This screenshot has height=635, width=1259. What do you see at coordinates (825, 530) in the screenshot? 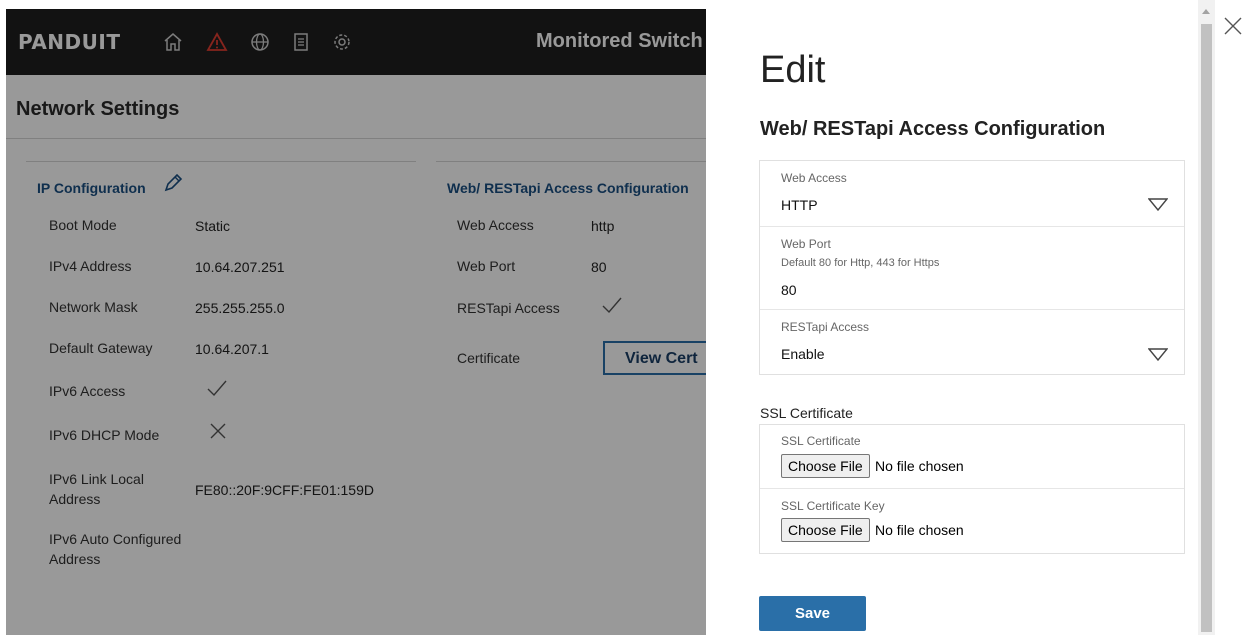
I see `ssl-certificate-key-choose-file-button: Choose File` at bounding box center [825, 530].